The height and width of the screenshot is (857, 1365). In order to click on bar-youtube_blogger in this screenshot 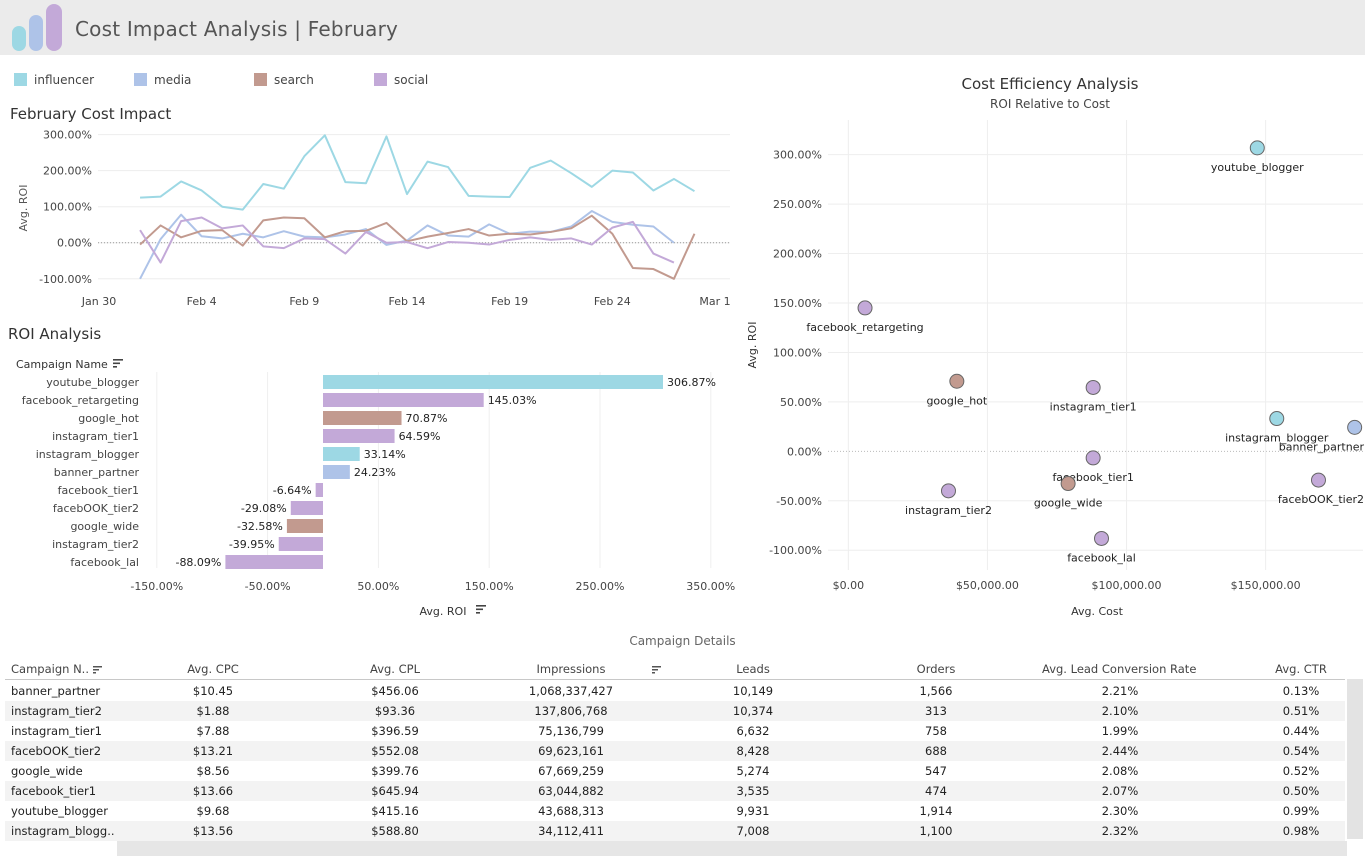, I will do `click(493, 382)`.